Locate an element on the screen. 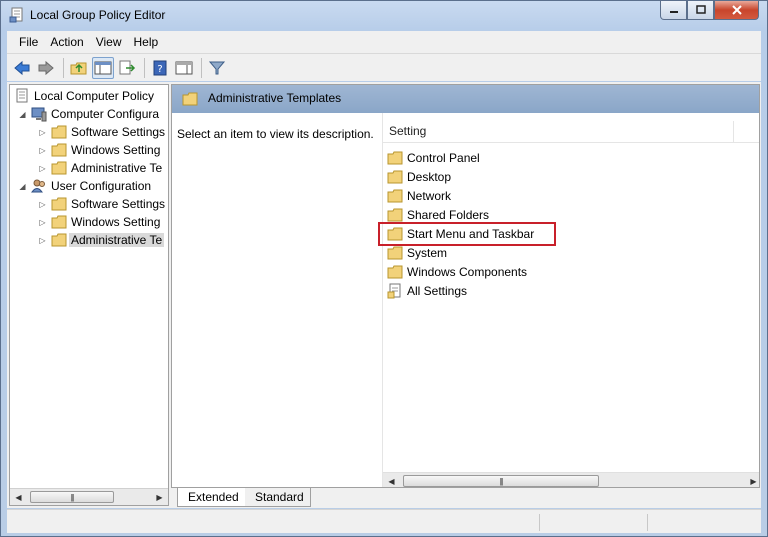  list-item-windows-components: Windows Components is located at coordinates (457, 271).